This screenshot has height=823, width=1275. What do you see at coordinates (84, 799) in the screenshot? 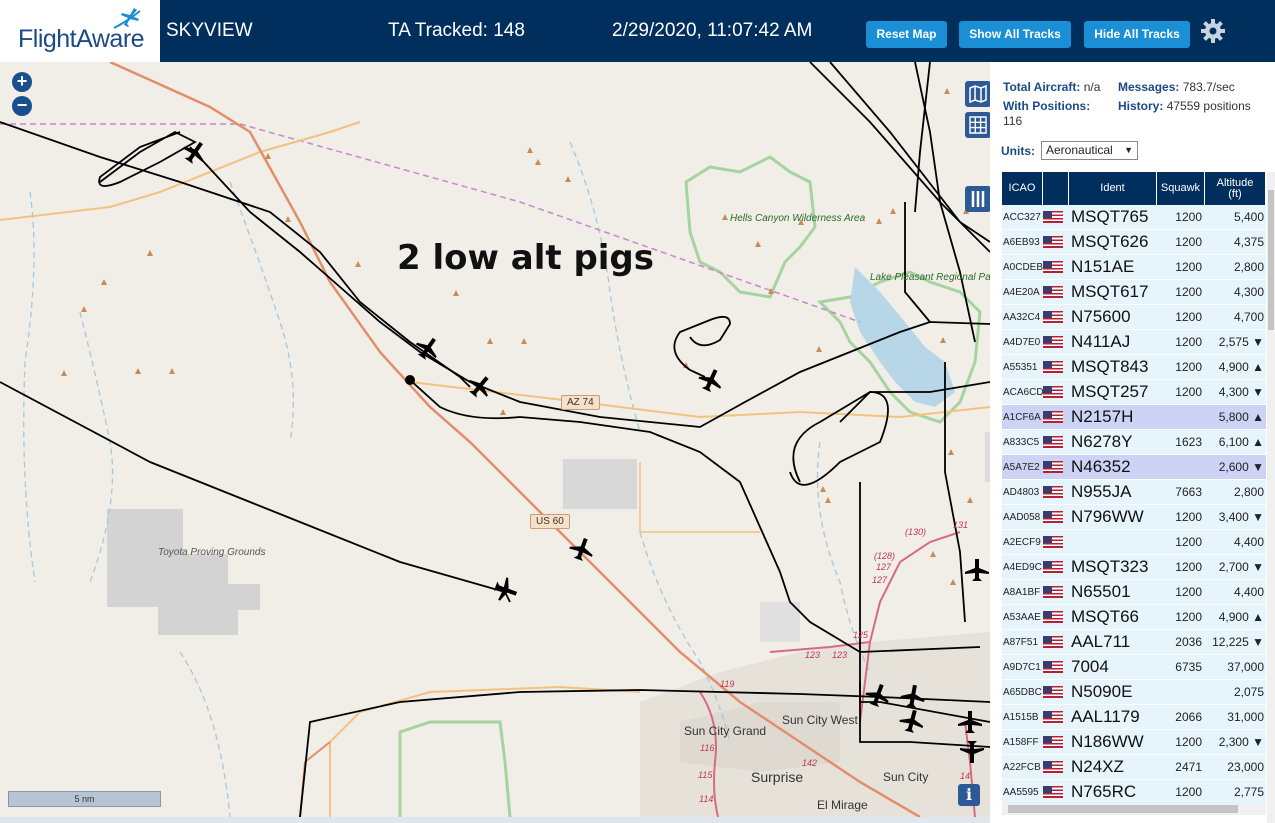
I see `scale-bar: 5 nm` at bounding box center [84, 799].